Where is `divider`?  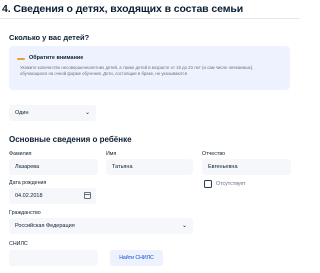
divider is located at coordinates (150, 18).